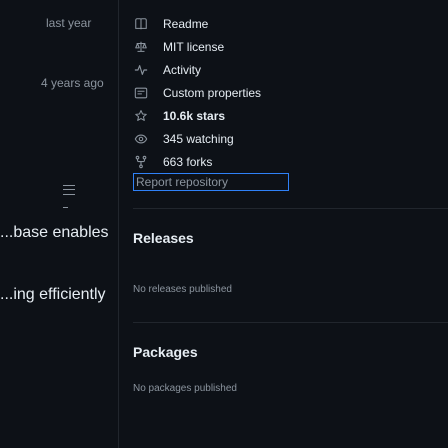 The height and width of the screenshot is (448, 448). I want to click on packages-empty-note: No packages published, so click(185, 388).